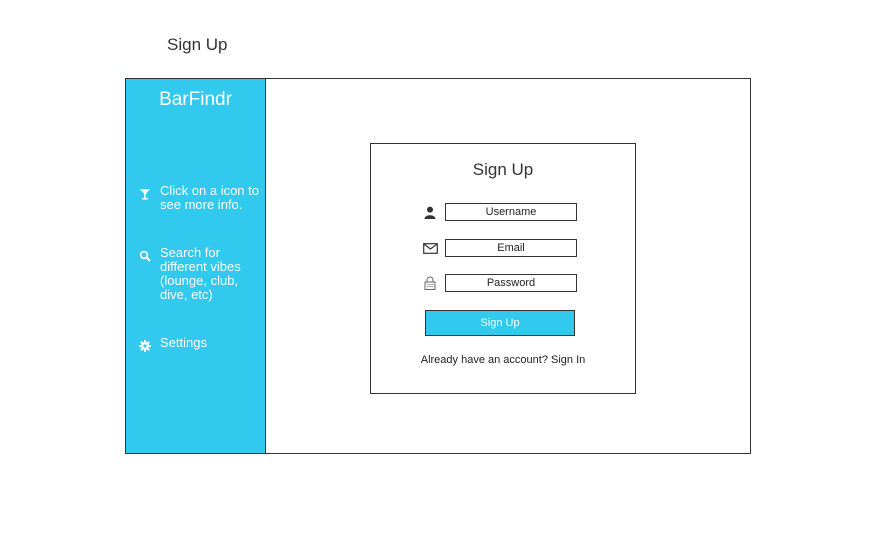 The image size is (888, 549). What do you see at coordinates (511, 212) in the screenshot?
I see `username-input` at bounding box center [511, 212].